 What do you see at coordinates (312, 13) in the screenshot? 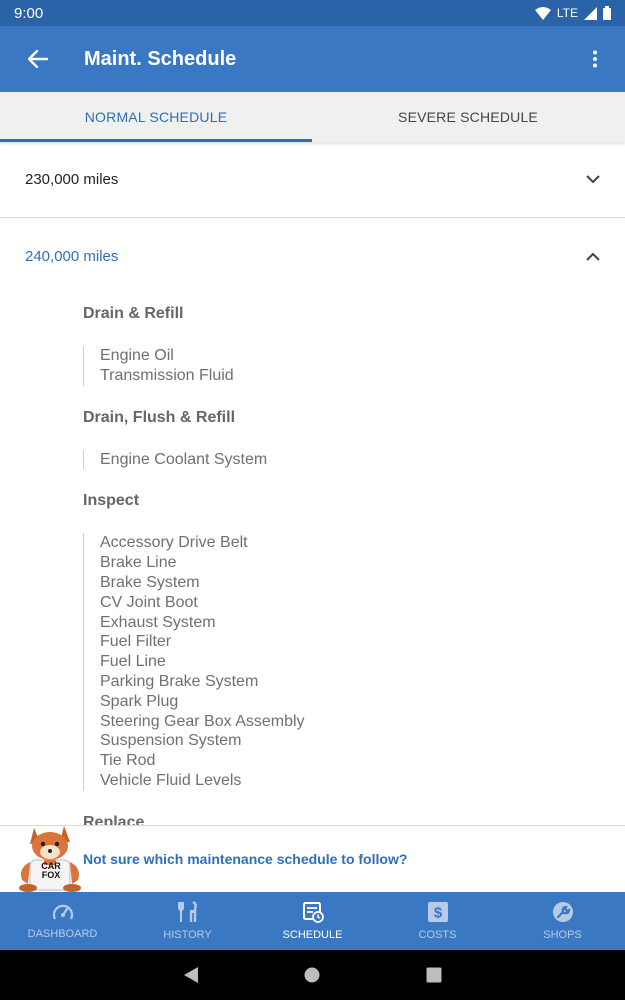
I see `status-bar: 9:00 LTE` at bounding box center [312, 13].